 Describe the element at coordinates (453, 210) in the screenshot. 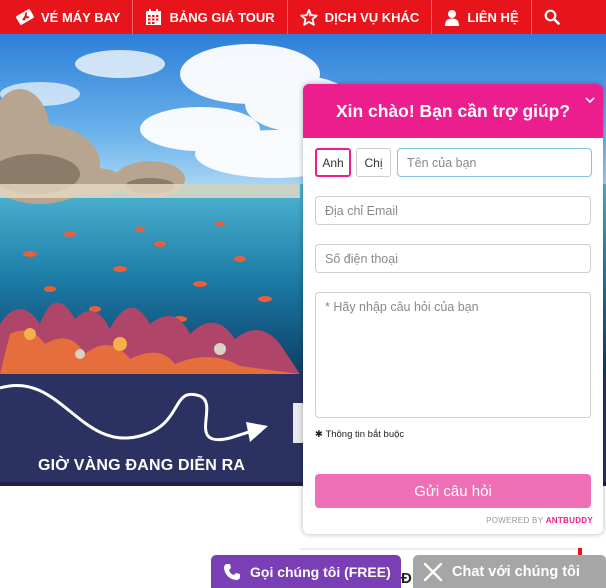

I see `email-input` at that location.